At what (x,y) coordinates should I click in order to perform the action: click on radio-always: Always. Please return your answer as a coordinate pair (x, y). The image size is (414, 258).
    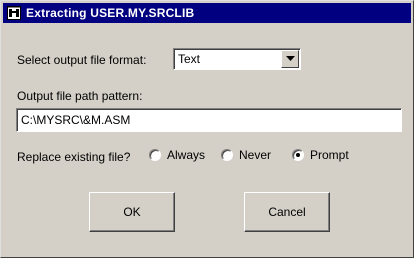
    Looking at the image, I should click on (177, 155).